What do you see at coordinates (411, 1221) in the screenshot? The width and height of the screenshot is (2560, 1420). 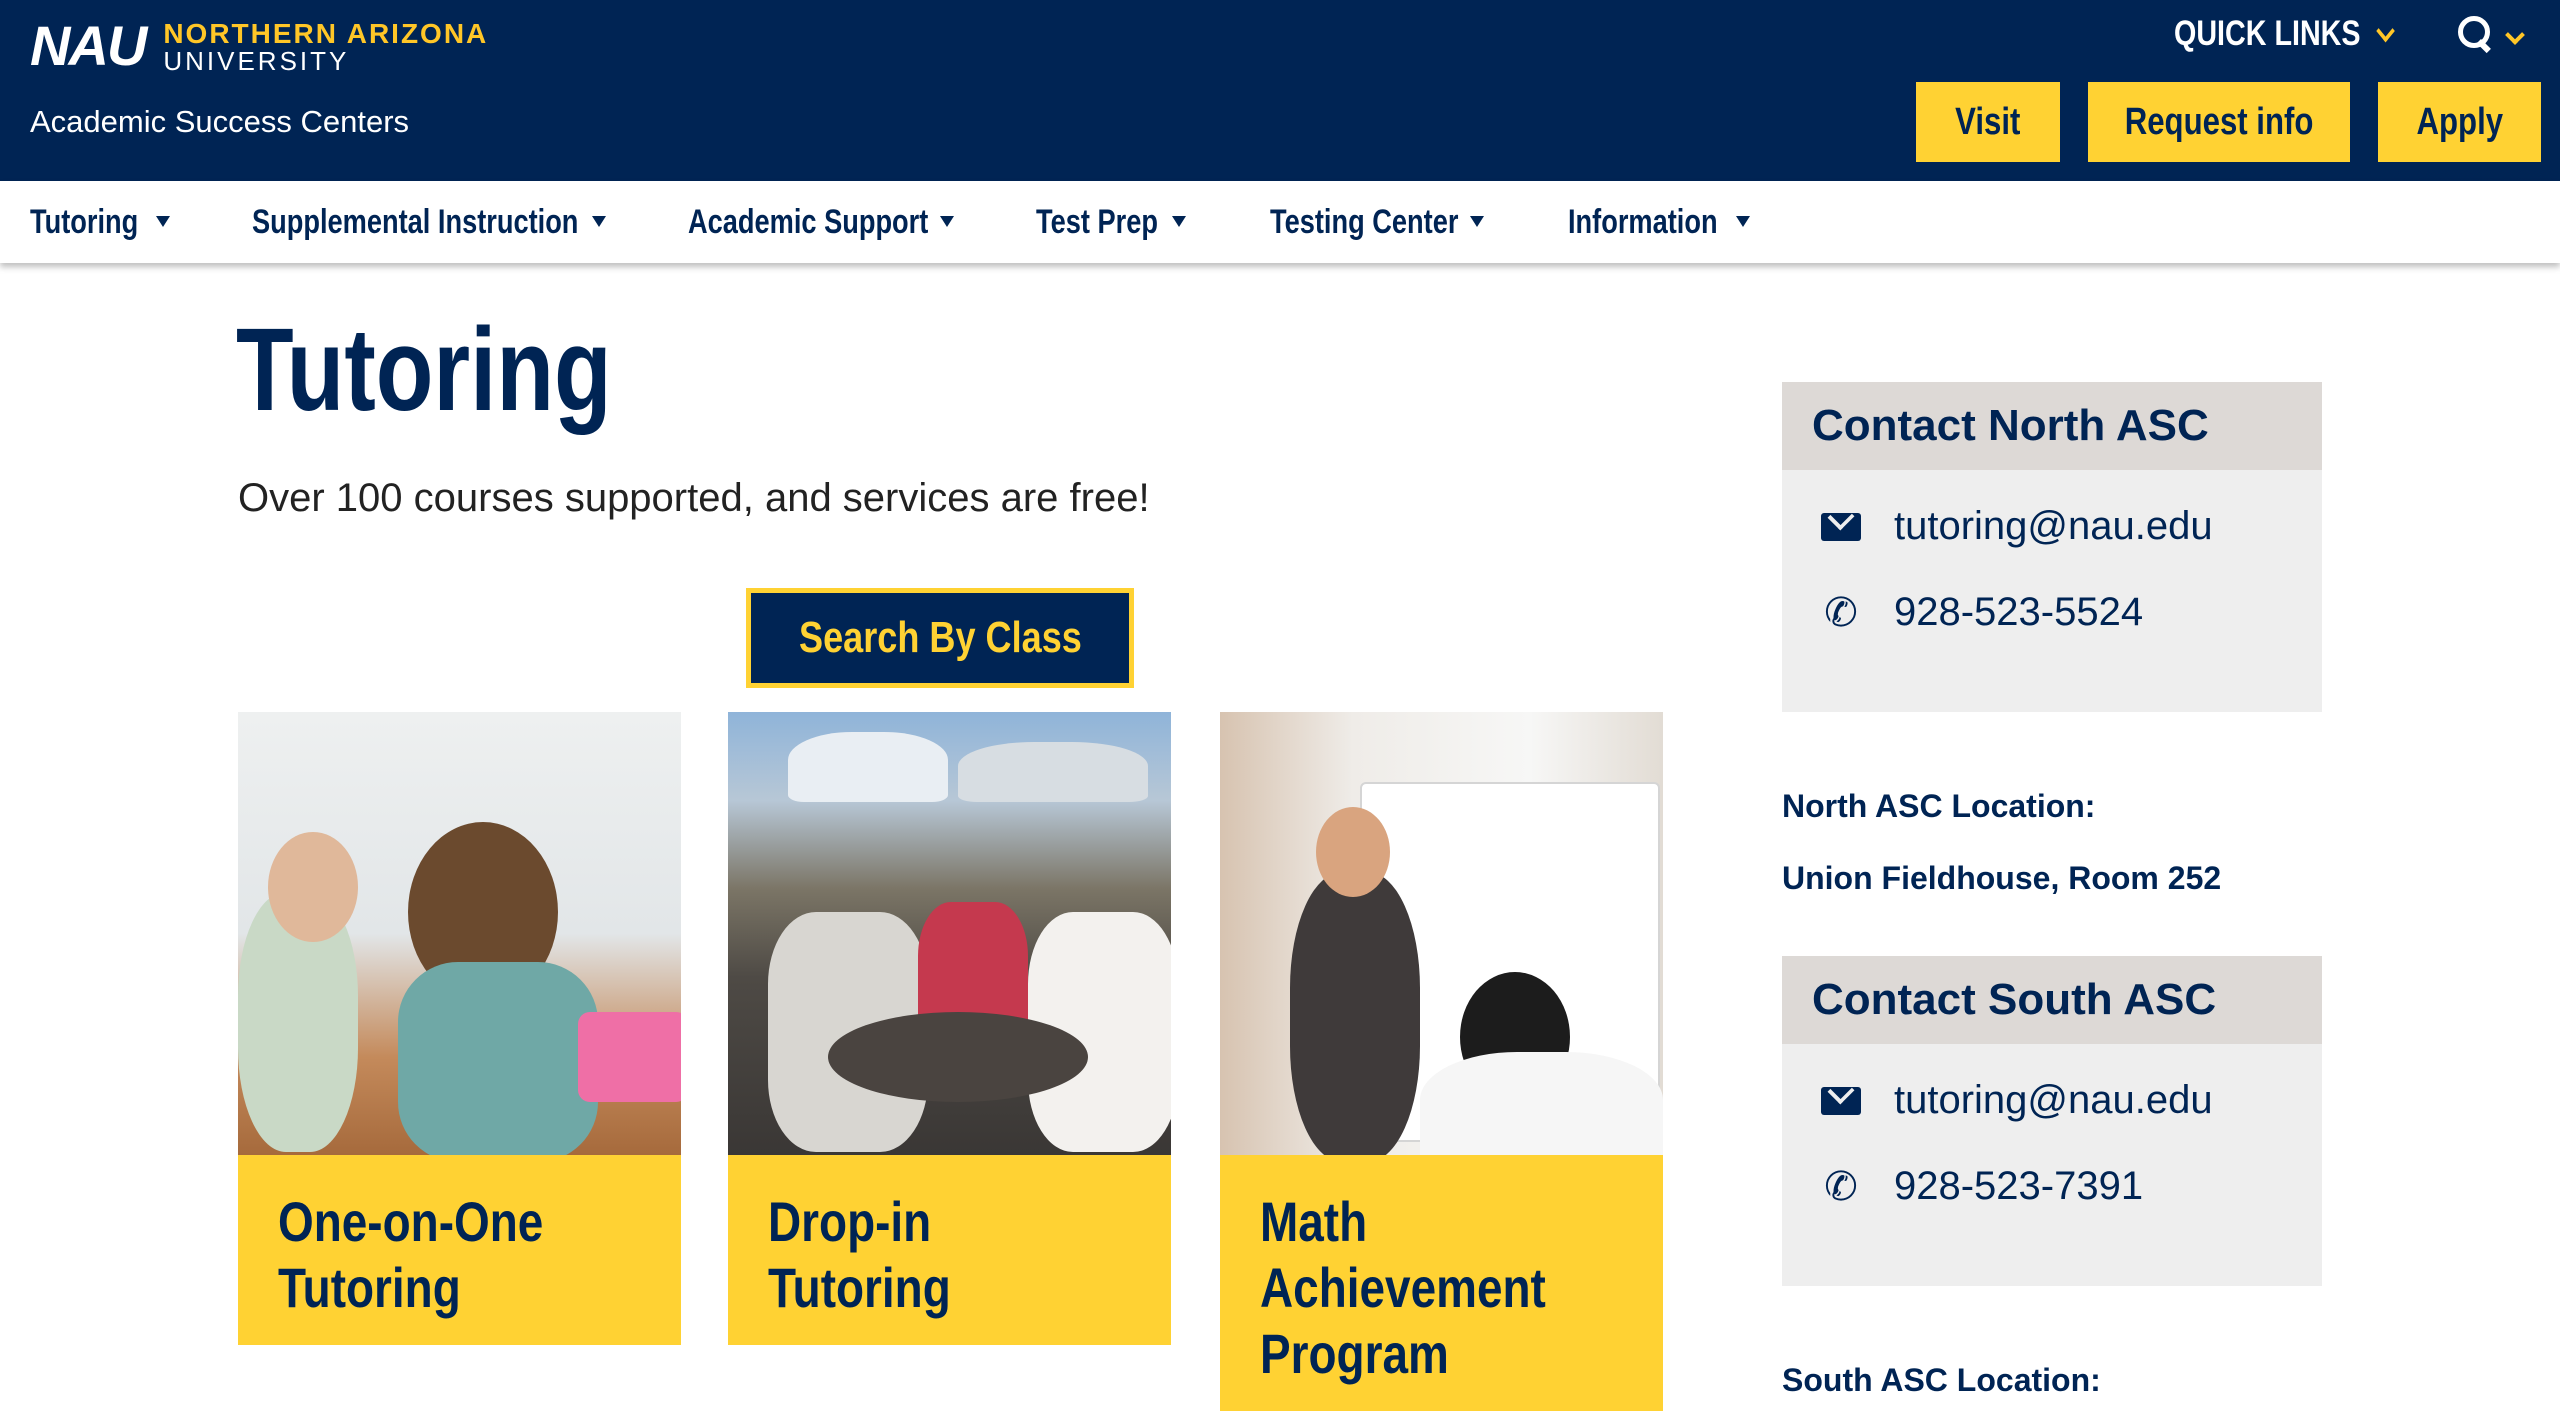 I see `card-label-line: One-on-One` at bounding box center [411, 1221].